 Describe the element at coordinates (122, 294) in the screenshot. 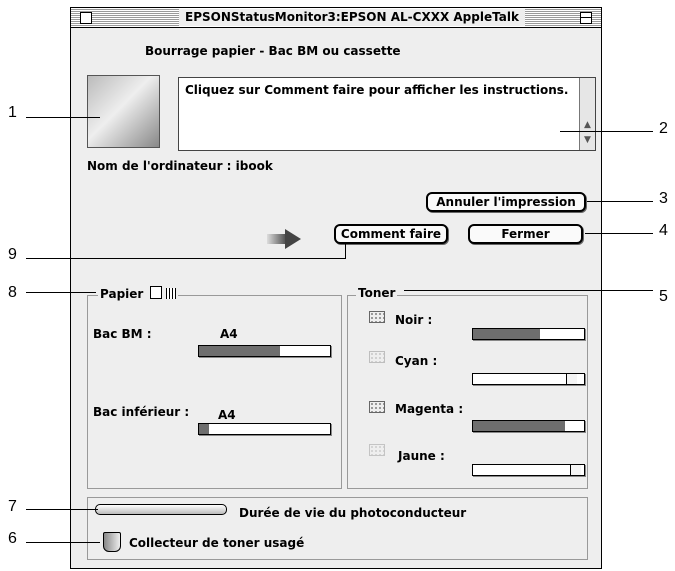

I see `paper-title: Papier` at that location.